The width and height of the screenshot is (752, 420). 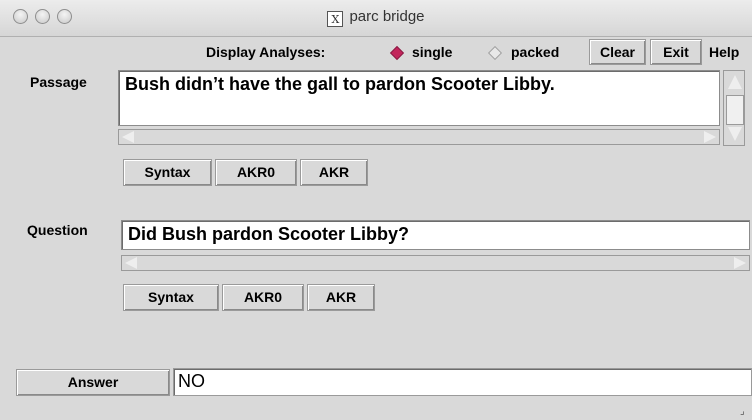 I want to click on question-text-field: Did Bush pardon Scooter Libby?, so click(x=435, y=235).